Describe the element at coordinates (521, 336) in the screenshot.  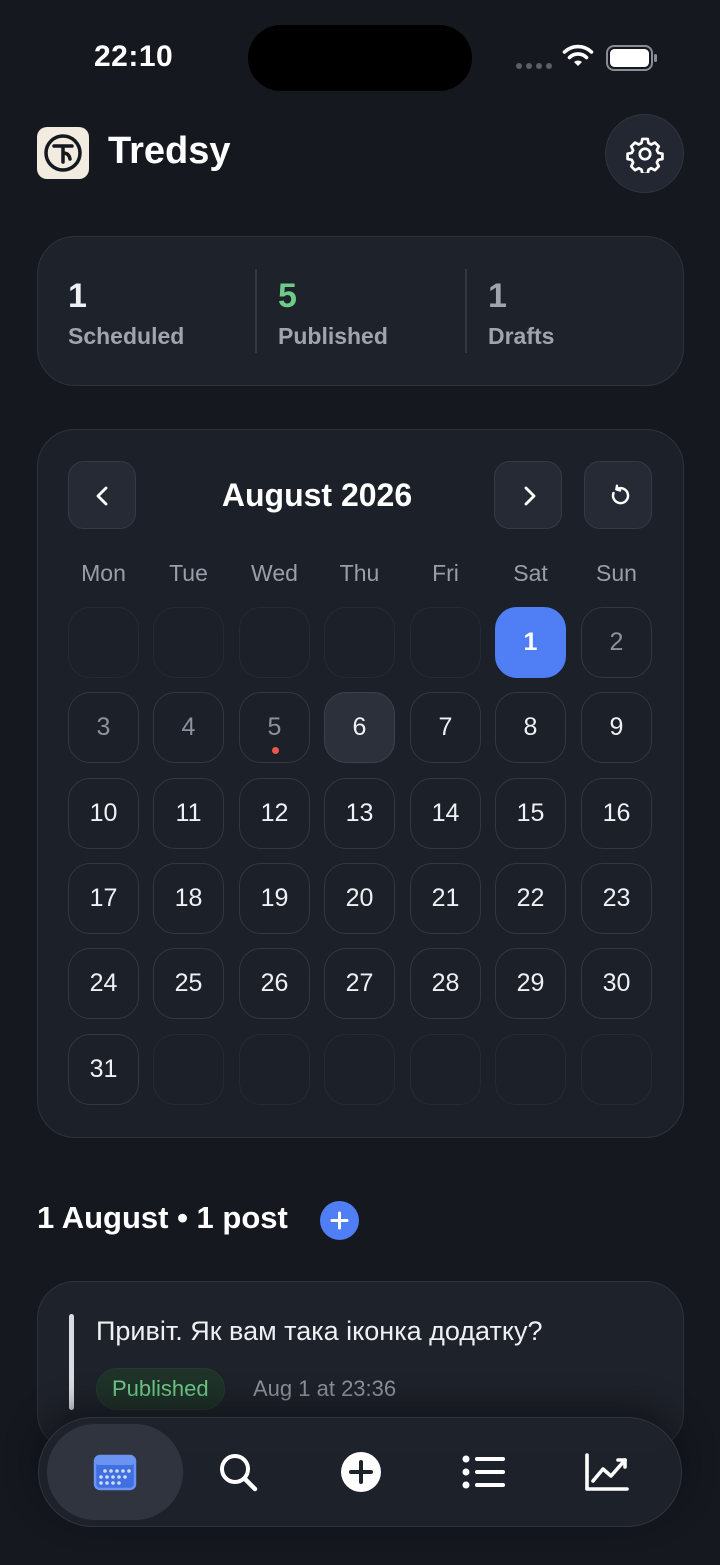
I see `stat-label: Drafts` at that location.